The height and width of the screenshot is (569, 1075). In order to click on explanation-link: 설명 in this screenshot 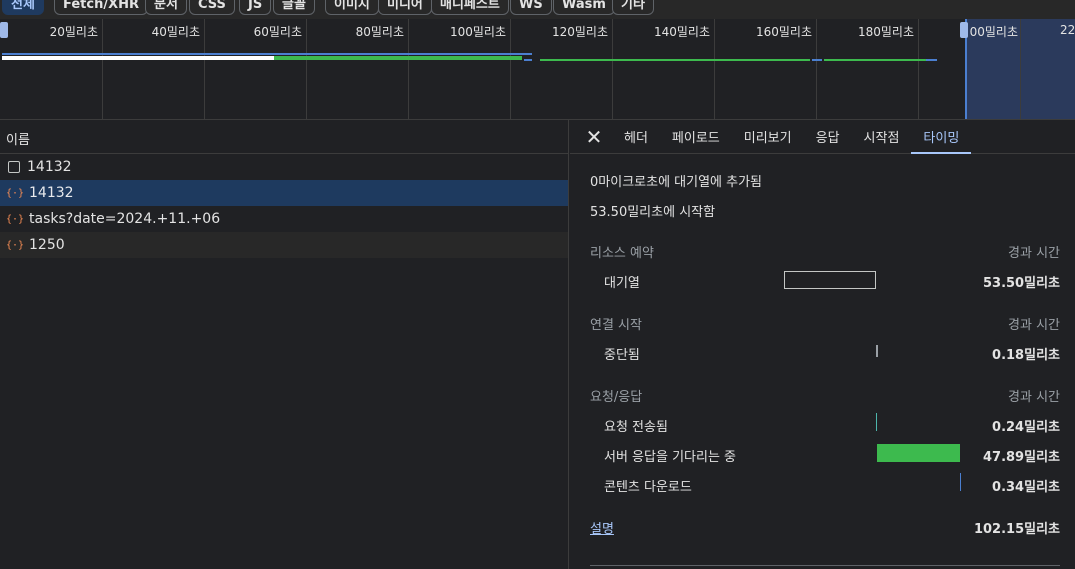, I will do `click(602, 527)`.